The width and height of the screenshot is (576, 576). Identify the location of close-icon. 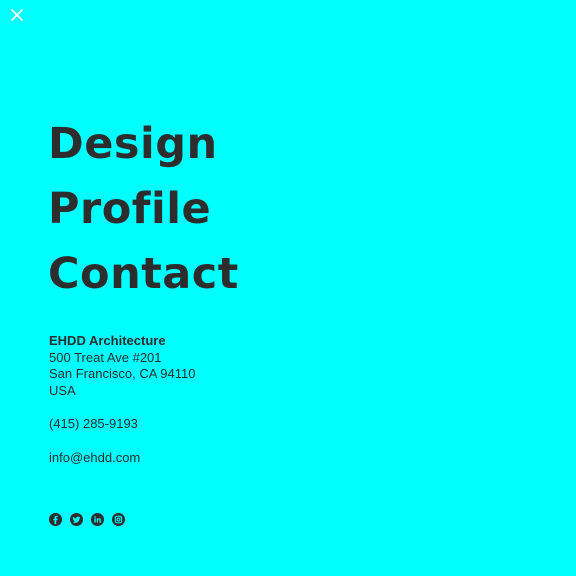
(17, 15).